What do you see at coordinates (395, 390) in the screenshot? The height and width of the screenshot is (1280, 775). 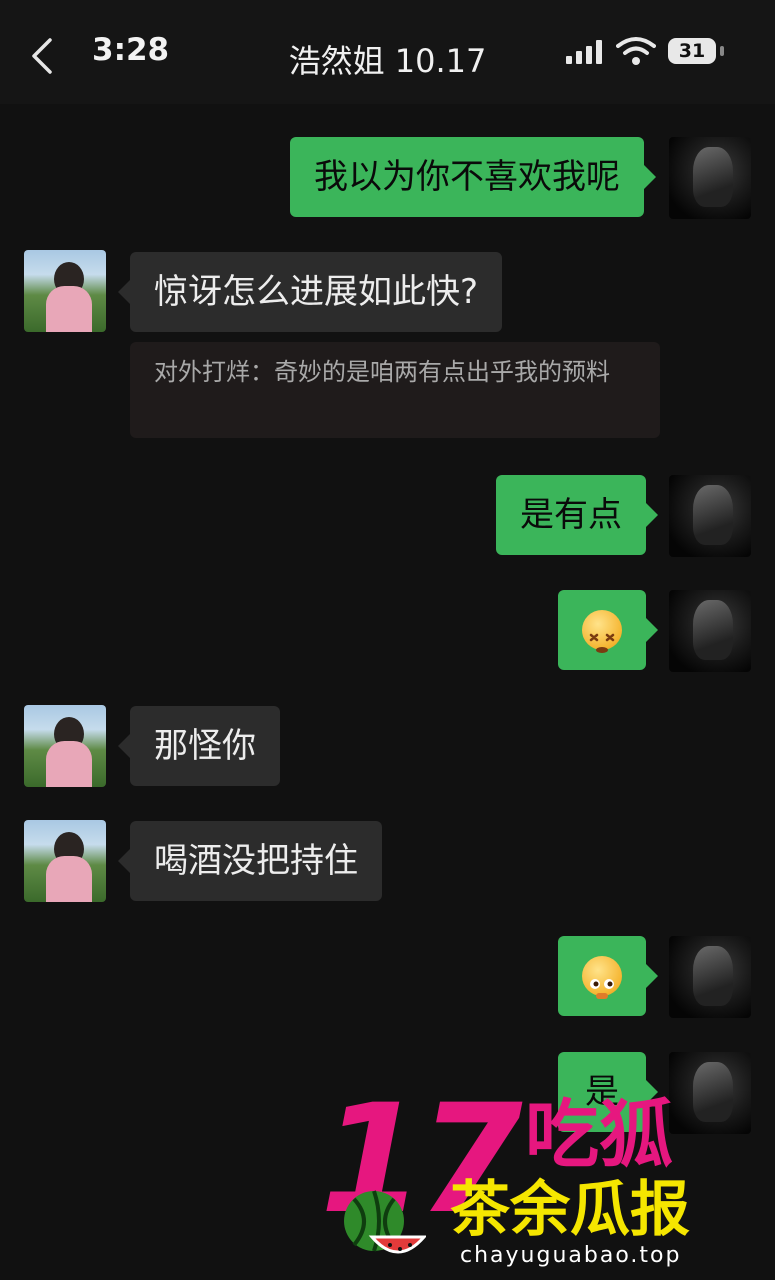 I see `quoted-message: 对外打烊：奇妙的是咱两有点出乎我的预料` at bounding box center [395, 390].